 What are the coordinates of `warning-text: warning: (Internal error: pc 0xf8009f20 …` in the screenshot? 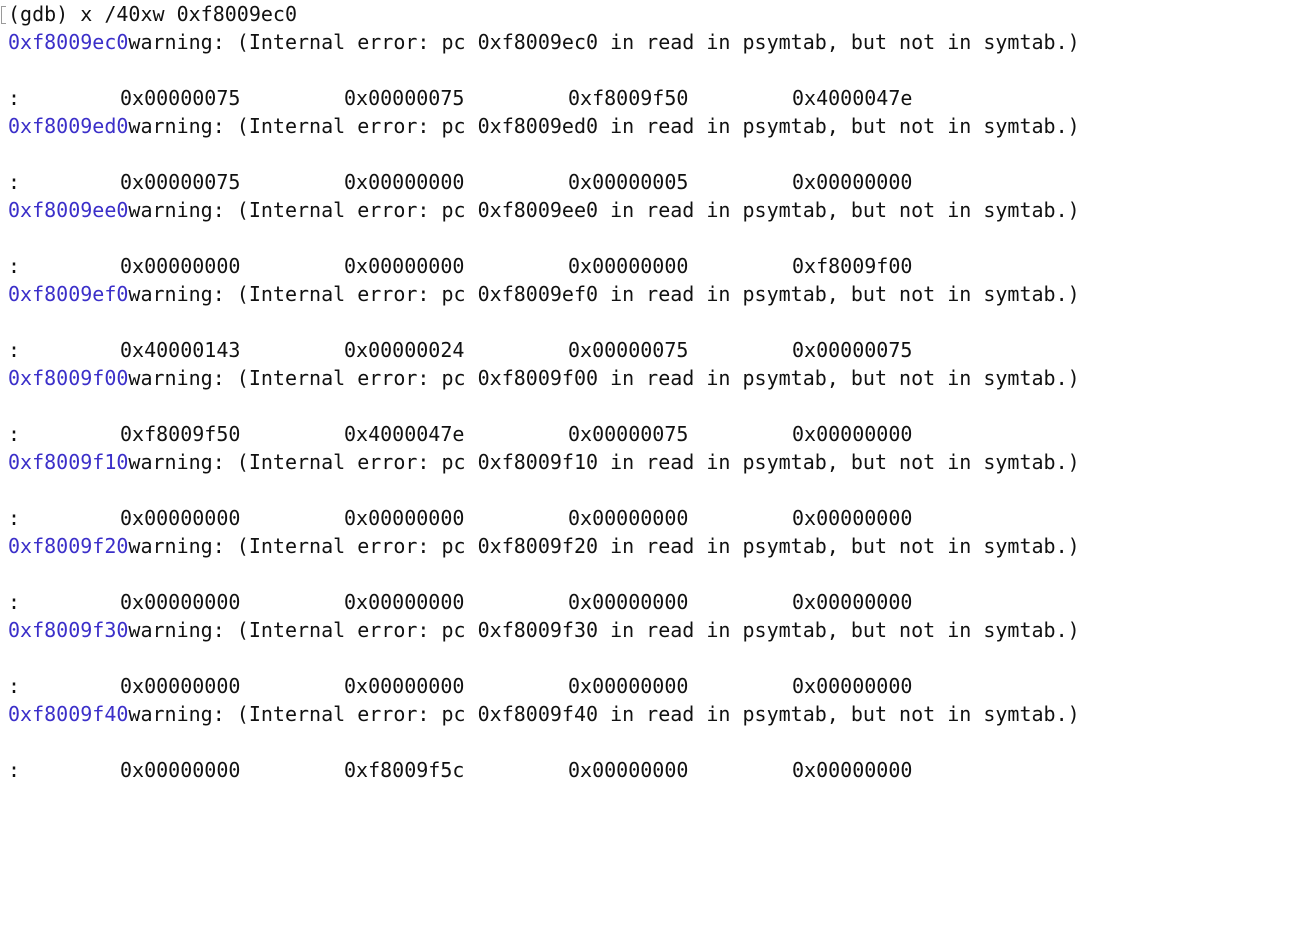 It's located at (604, 546).